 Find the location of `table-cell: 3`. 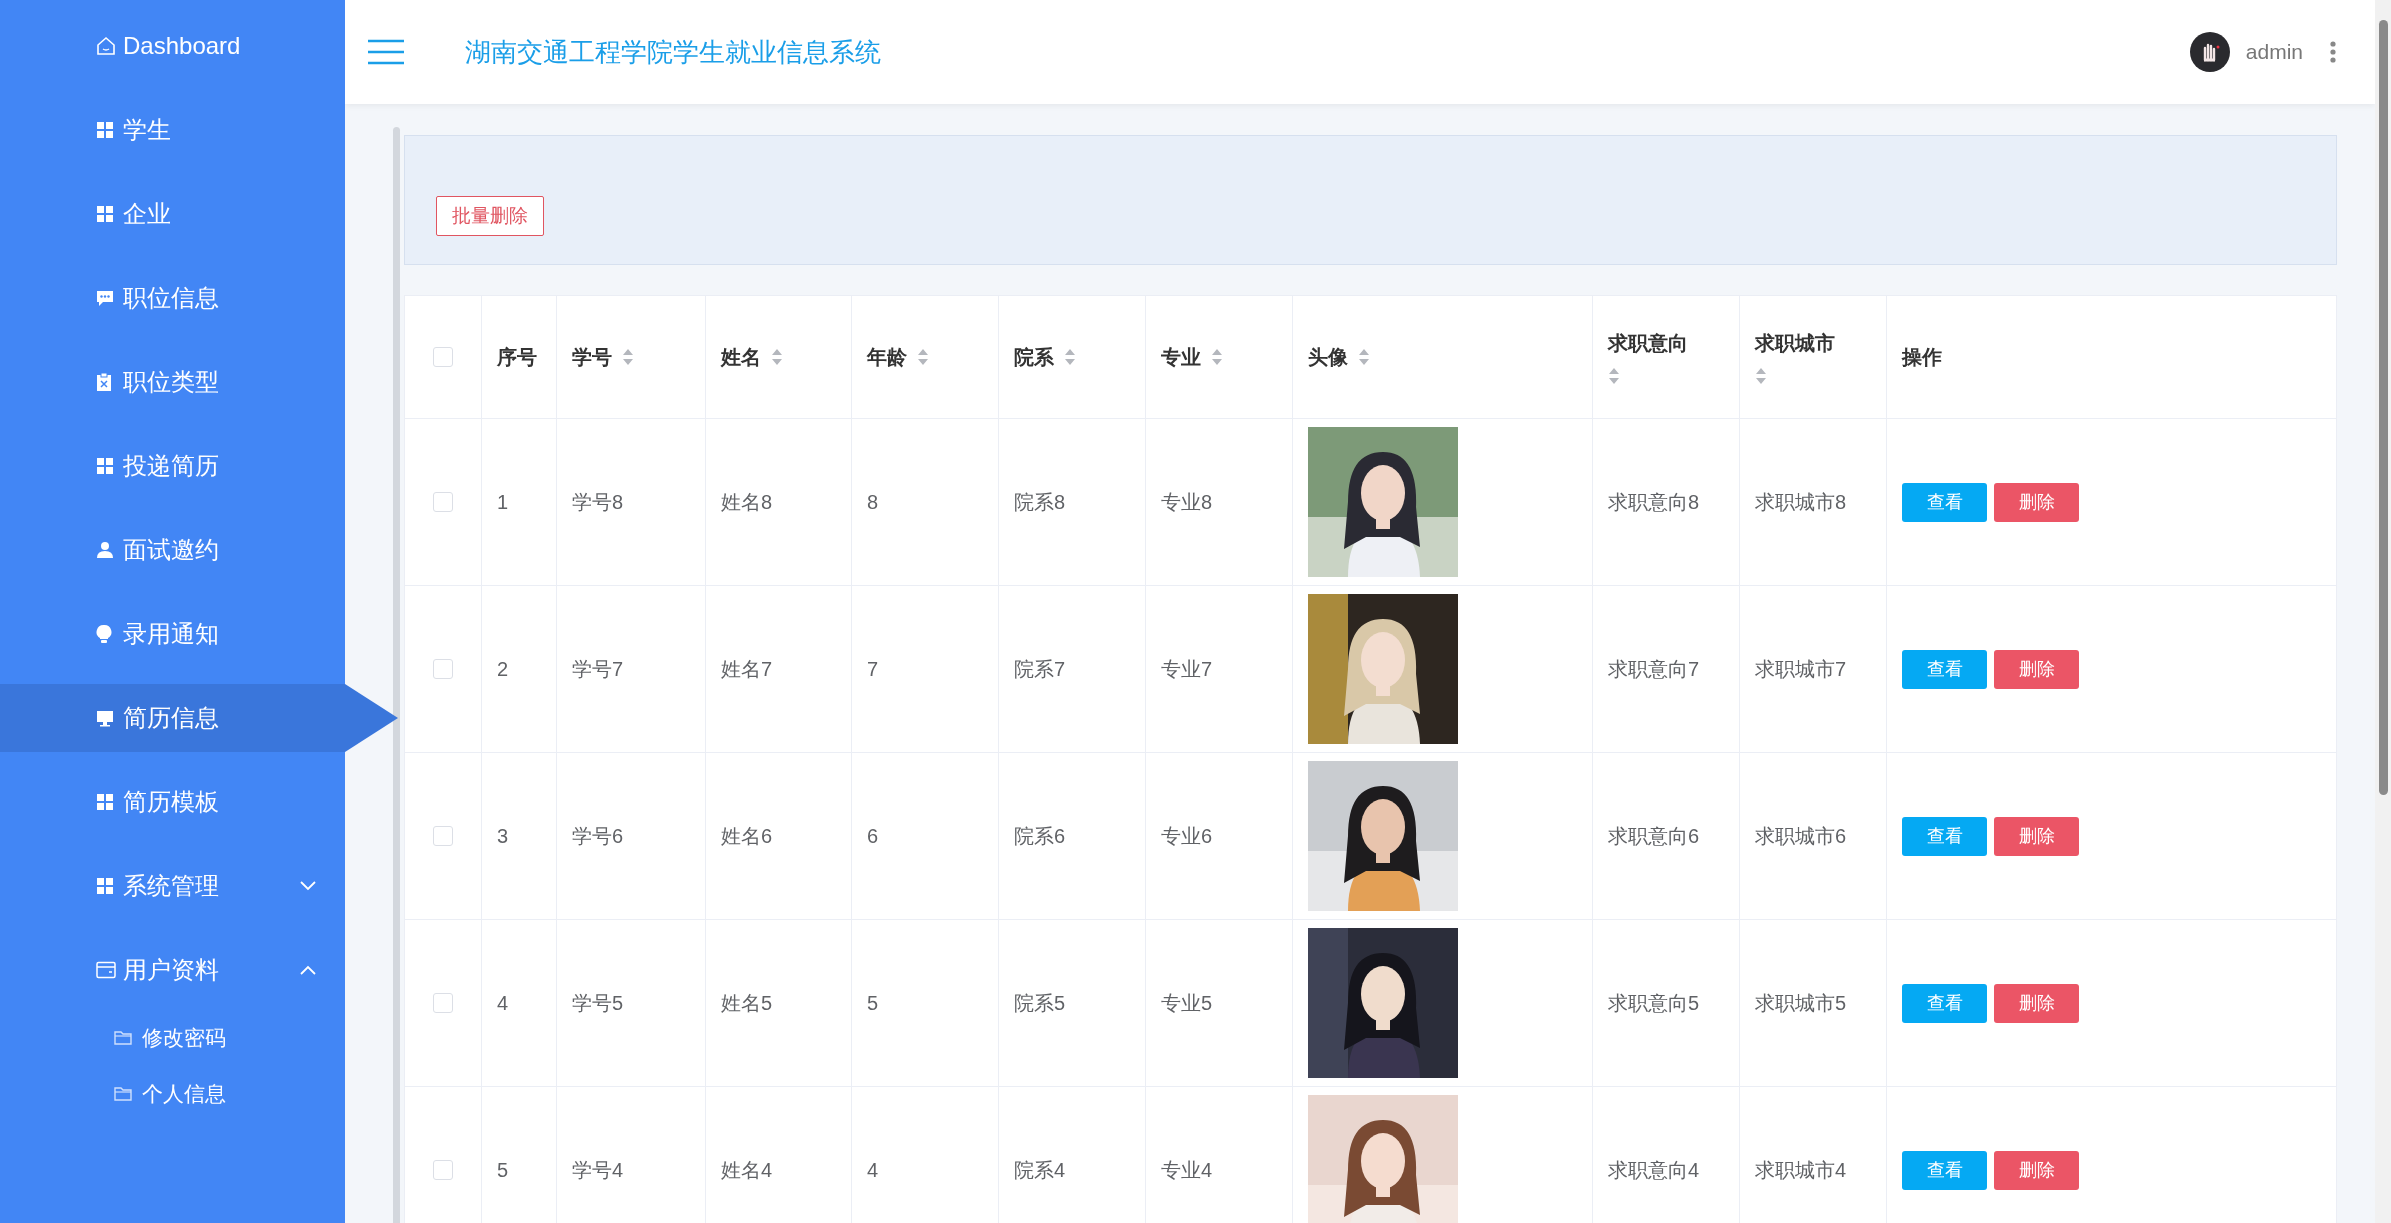

table-cell: 3 is located at coordinates (503, 836).